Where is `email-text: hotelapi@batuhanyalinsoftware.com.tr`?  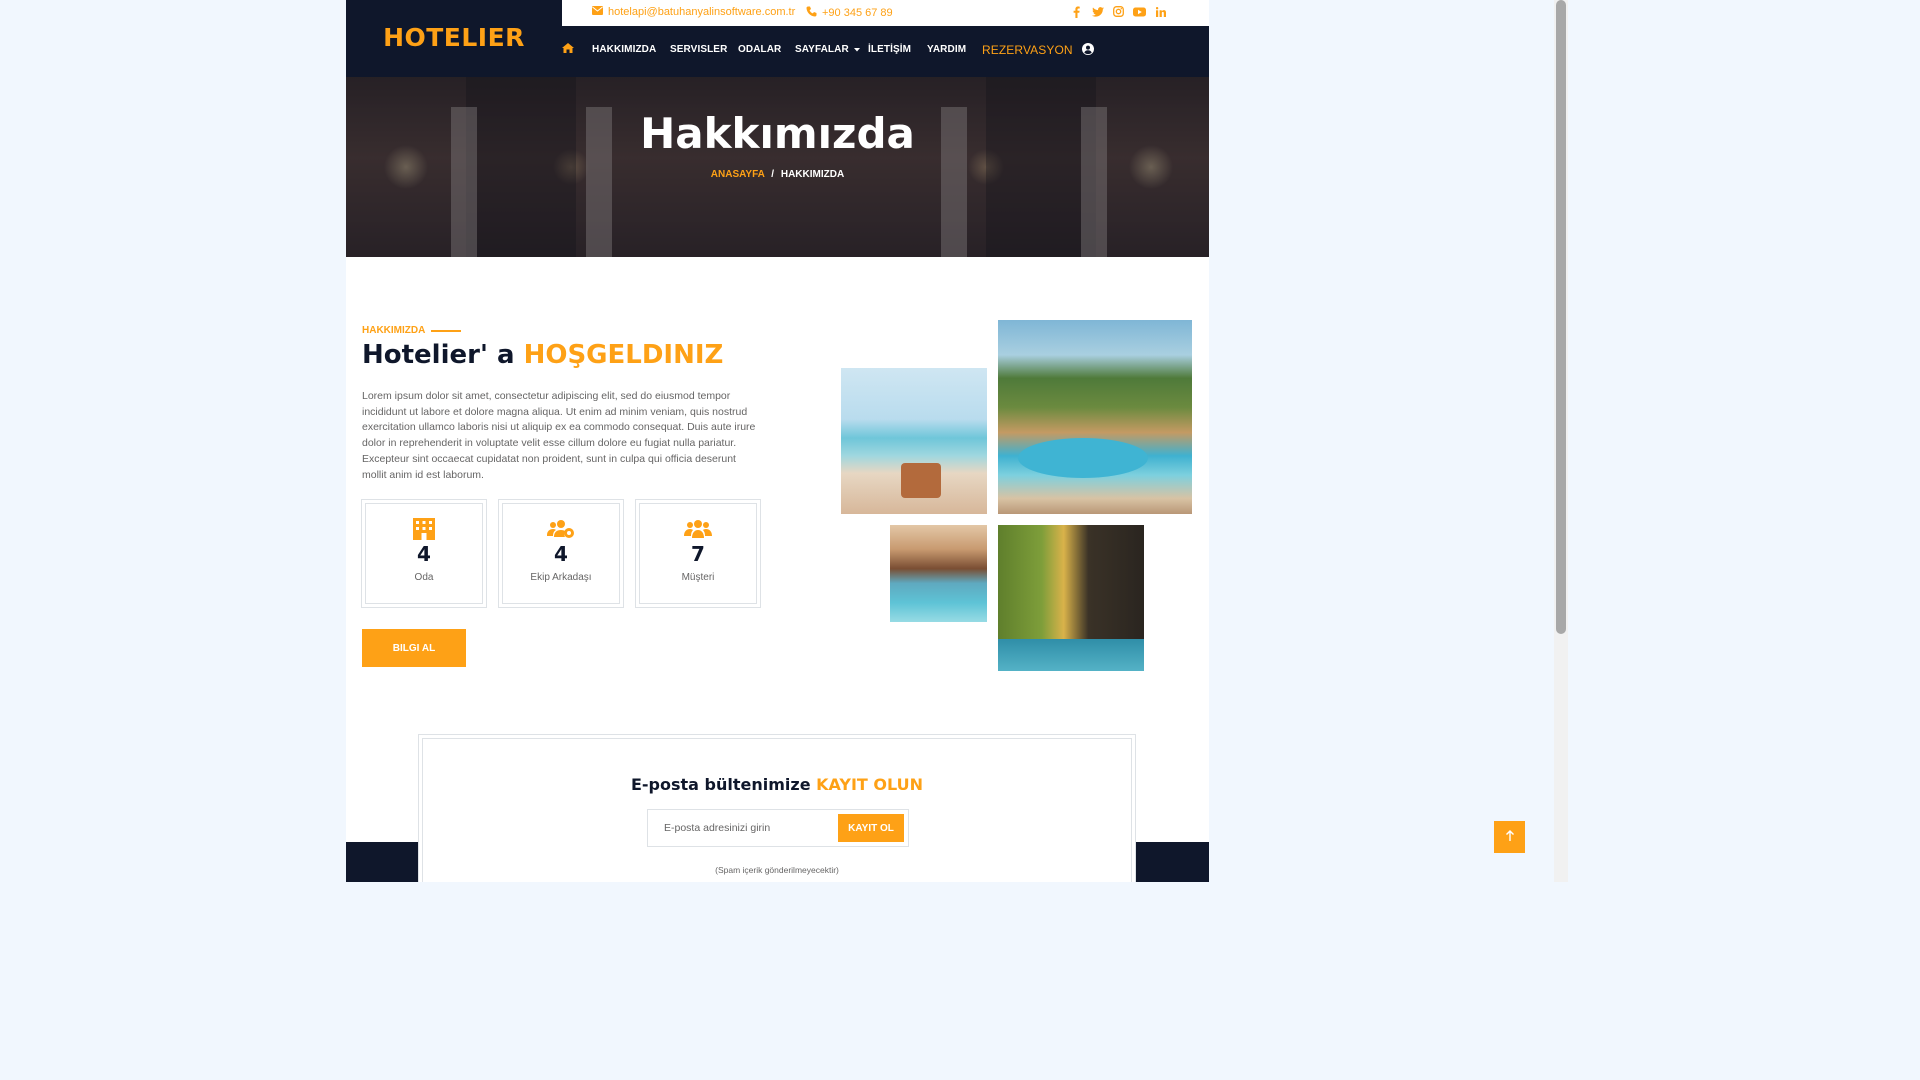 email-text: hotelapi@batuhanyalinsoftware.com.tr is located at coordinates (702, 12).